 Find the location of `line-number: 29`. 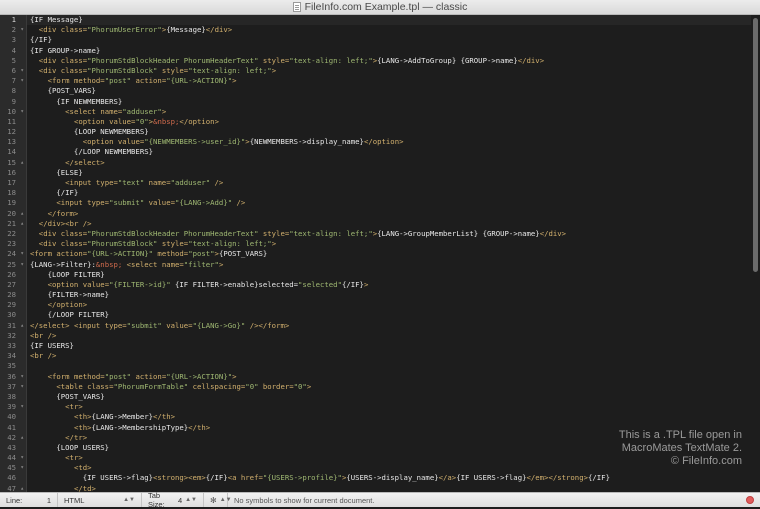

line-number: 29 is located at coordinates (13, 305).